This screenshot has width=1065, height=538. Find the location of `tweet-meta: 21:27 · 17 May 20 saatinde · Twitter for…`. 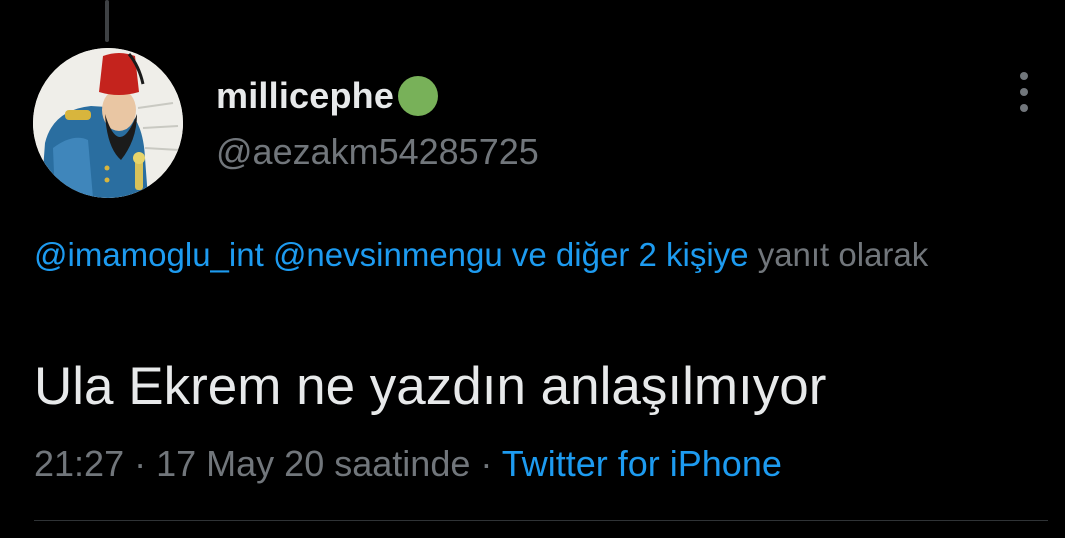

tweet-meta: 21:27 · 17 May 20 saatinde · Twitter for… is located at coordinates (408, 464).